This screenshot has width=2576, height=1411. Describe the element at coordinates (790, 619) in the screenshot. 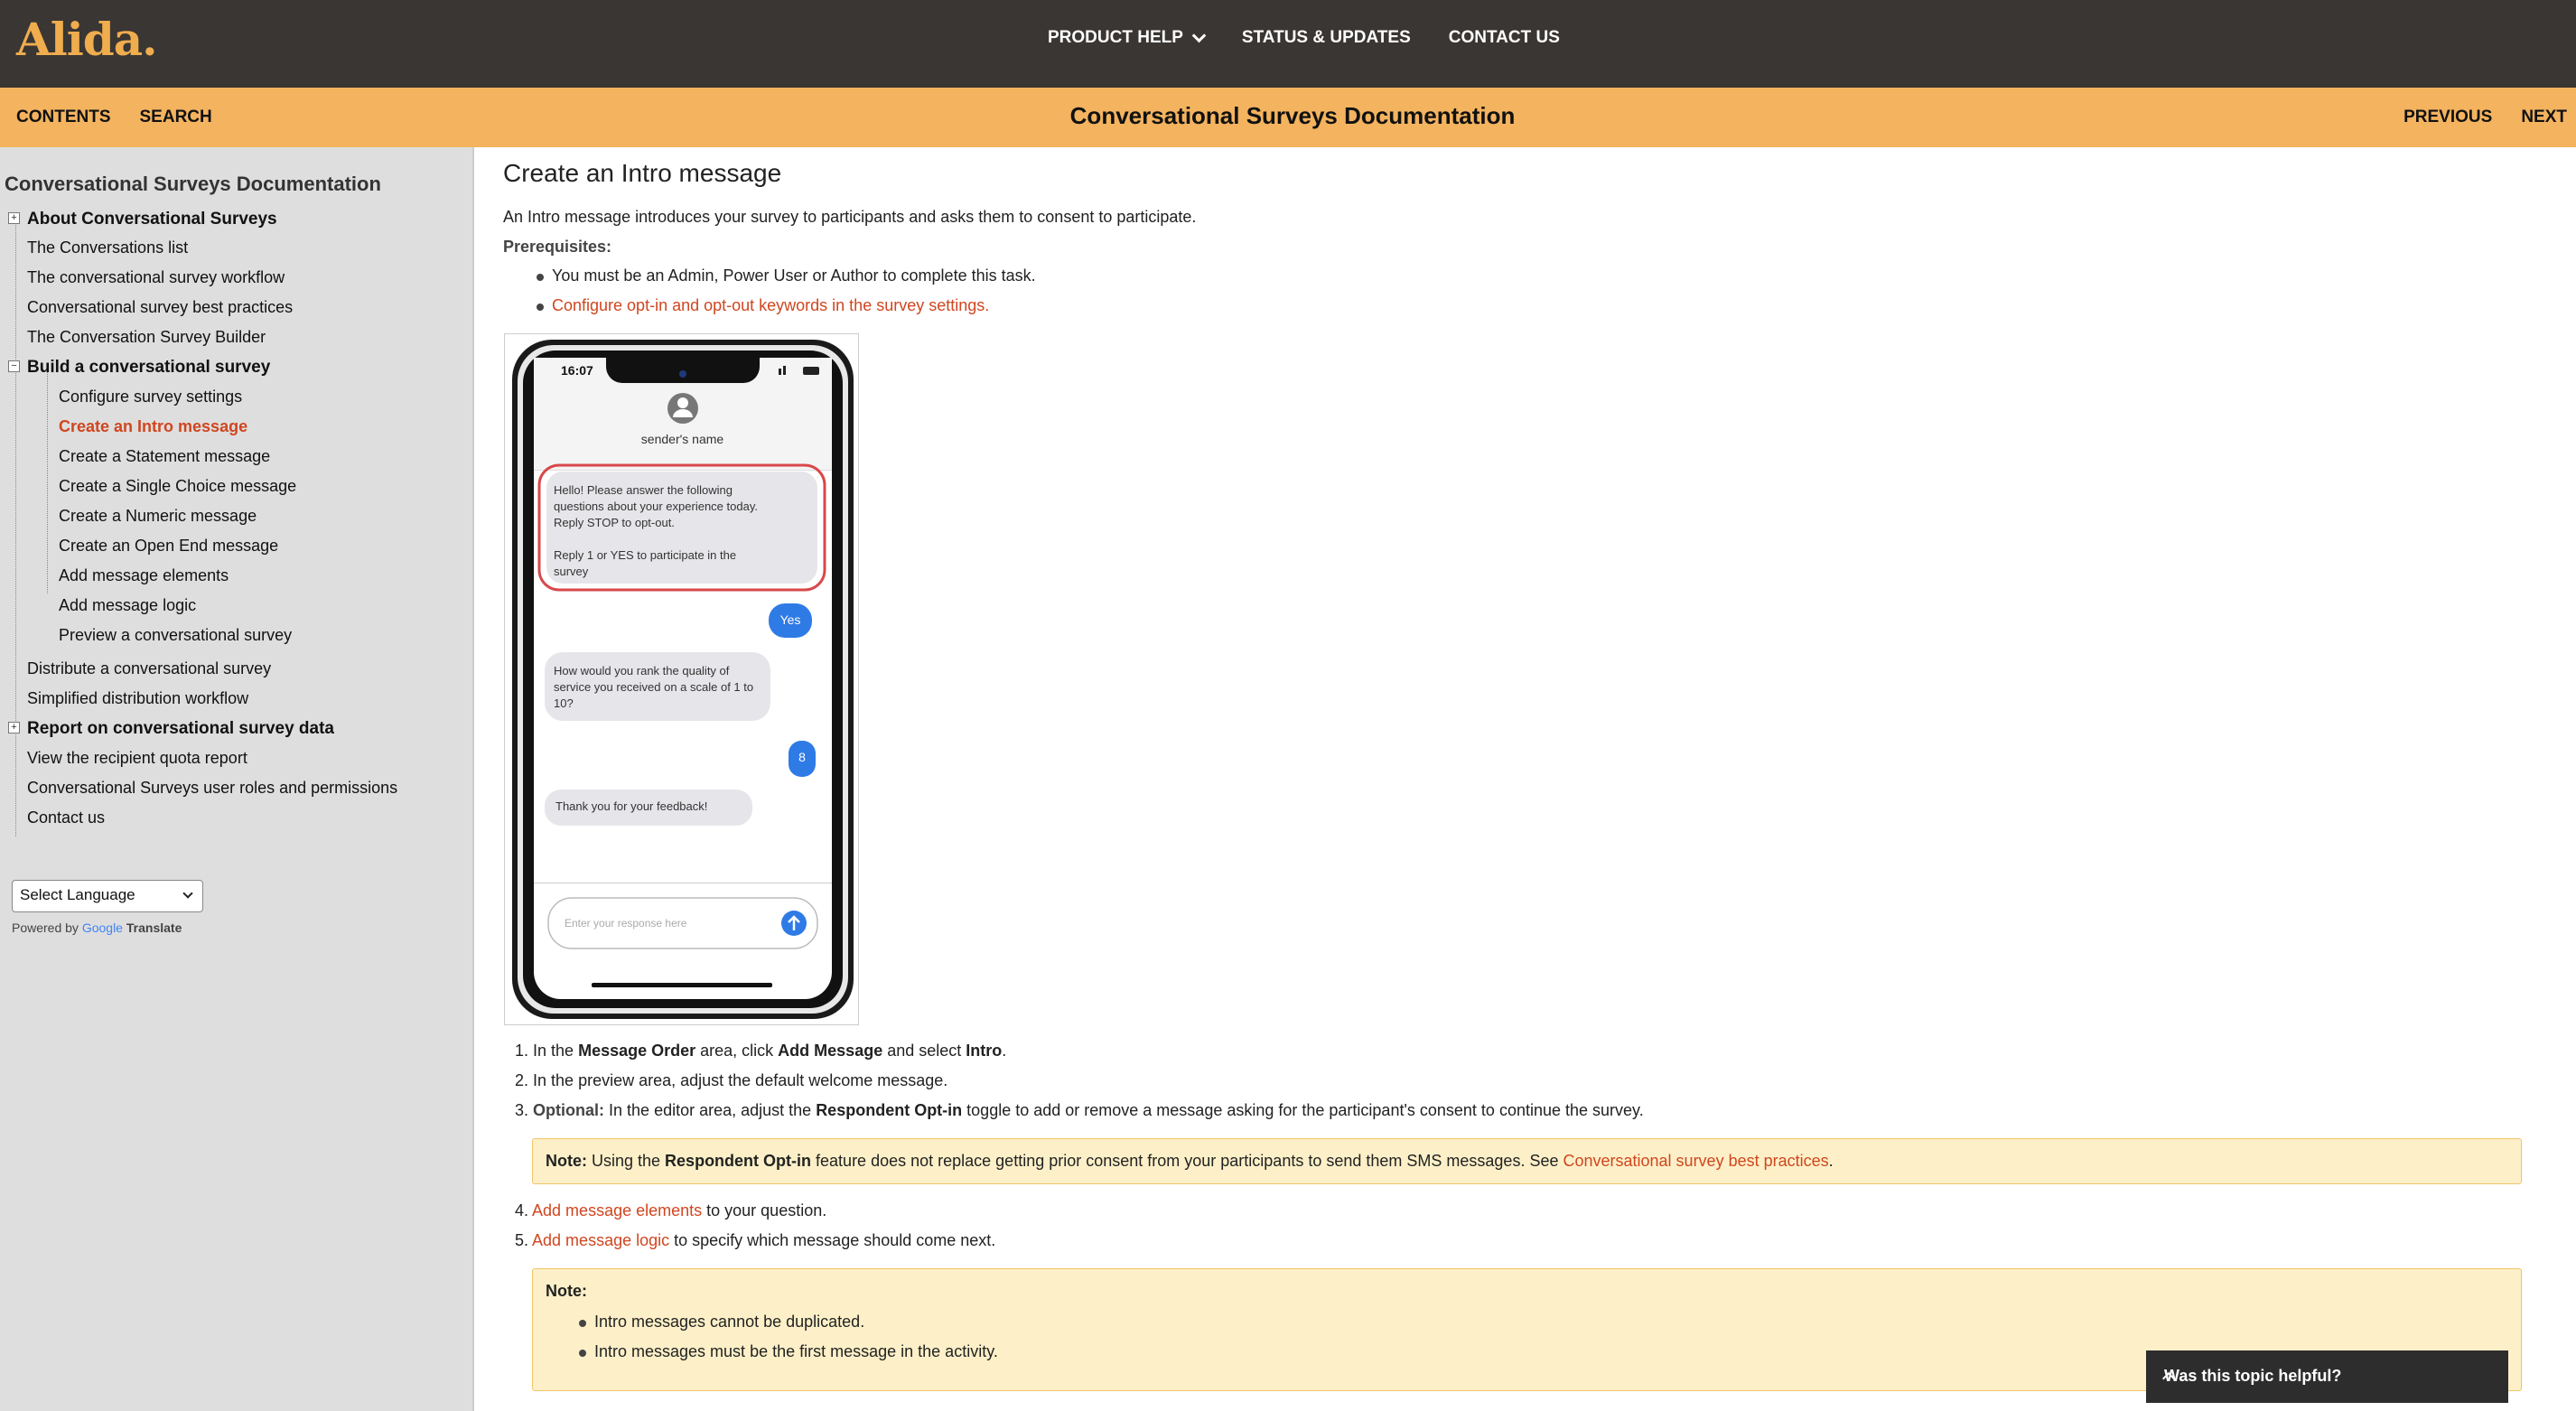

I see `reply-yes-bubble: Yes` at that location.